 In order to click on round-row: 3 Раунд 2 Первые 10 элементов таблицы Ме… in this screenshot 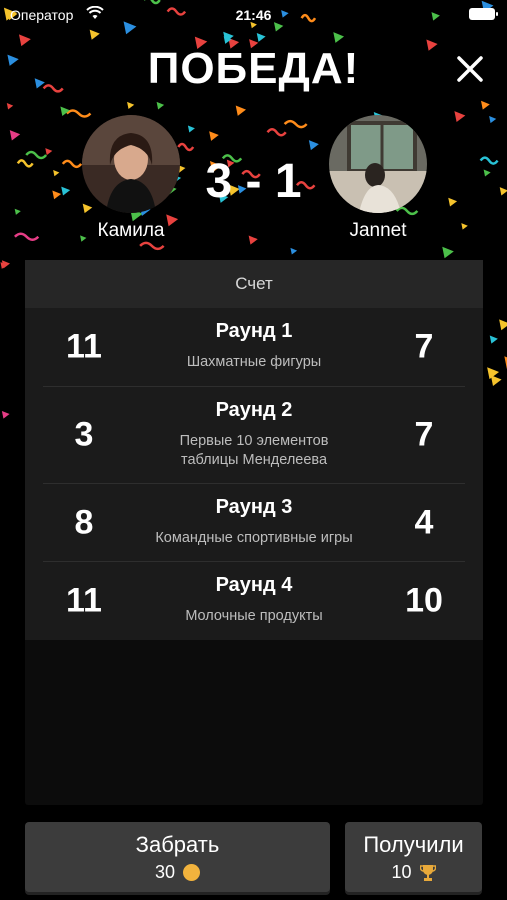, I will do `click(254, 435)`.